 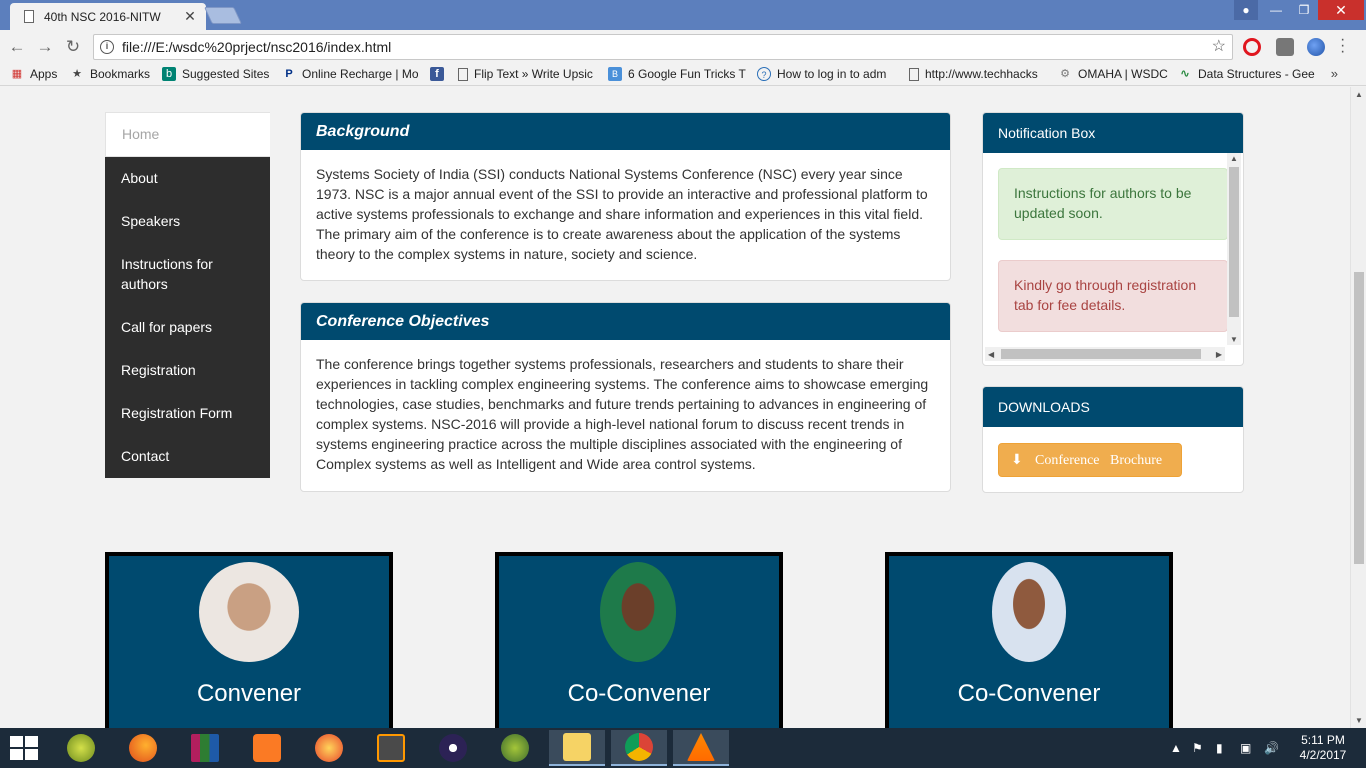 I want to click on notification-box-title: Notification Box, so click(x=1113, y=133).